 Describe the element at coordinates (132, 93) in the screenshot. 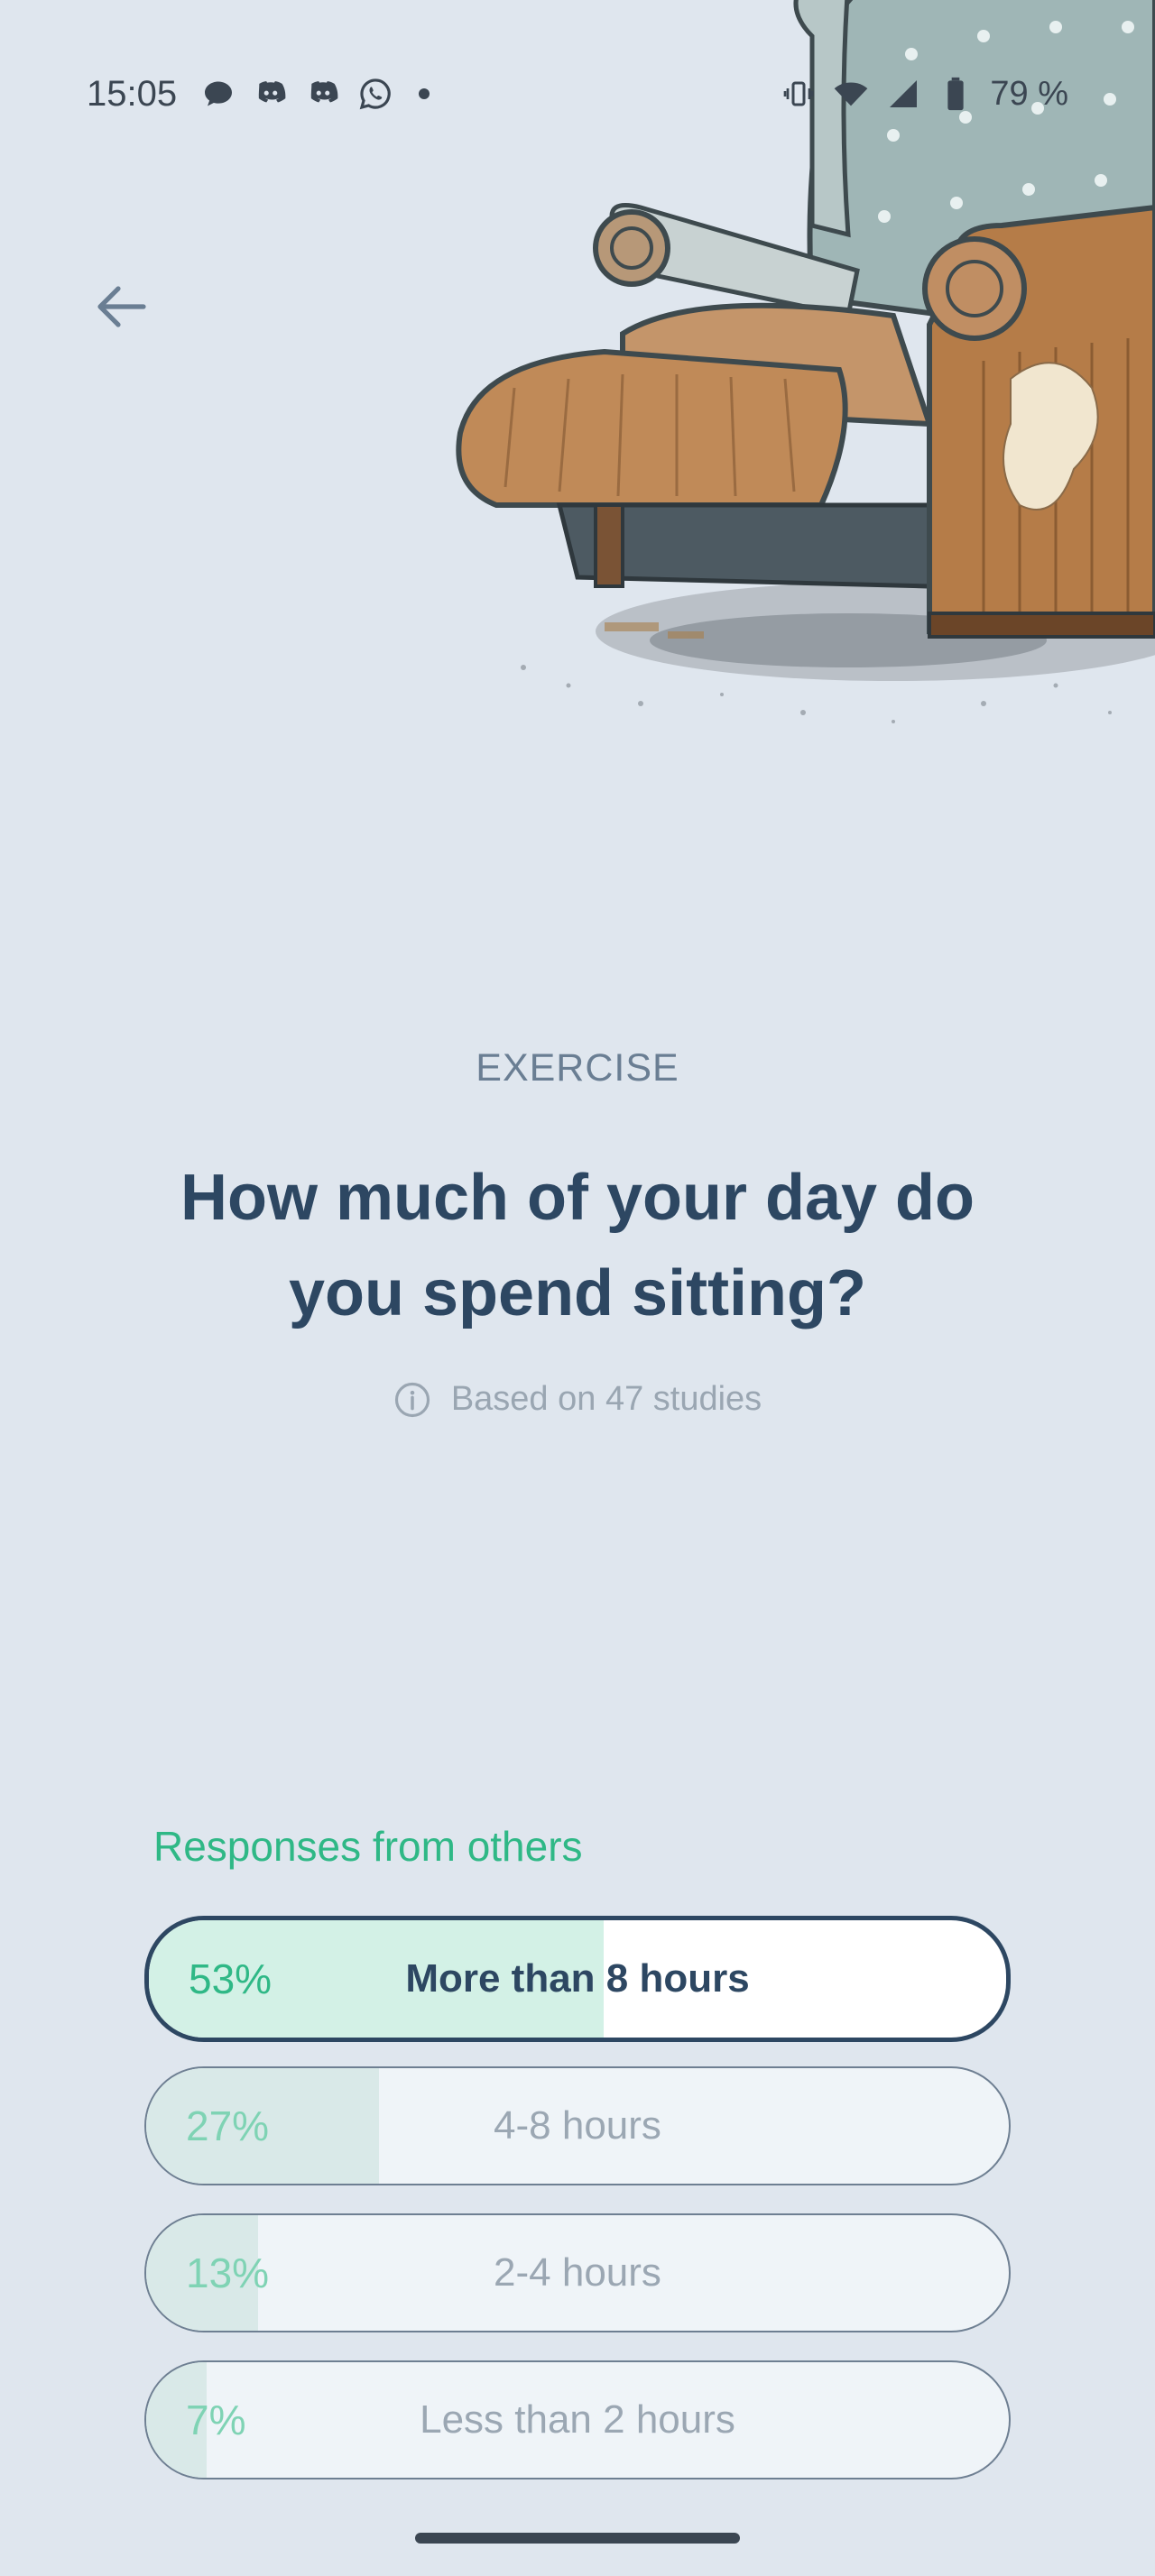

I see `status-time: 15:05` at that location.